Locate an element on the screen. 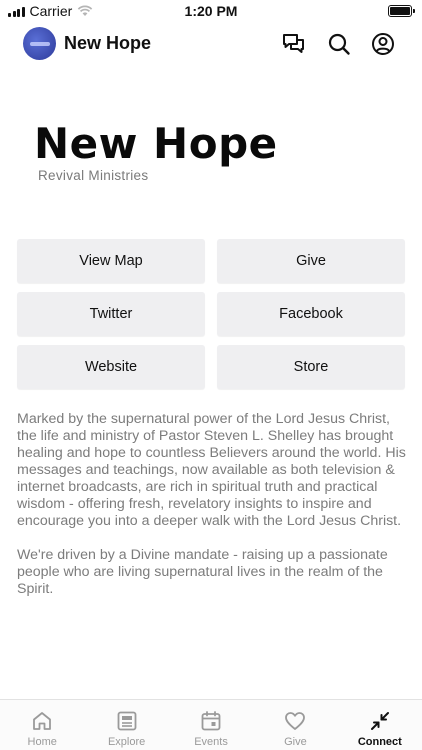  home-icon is located at coordinates (42, 721).